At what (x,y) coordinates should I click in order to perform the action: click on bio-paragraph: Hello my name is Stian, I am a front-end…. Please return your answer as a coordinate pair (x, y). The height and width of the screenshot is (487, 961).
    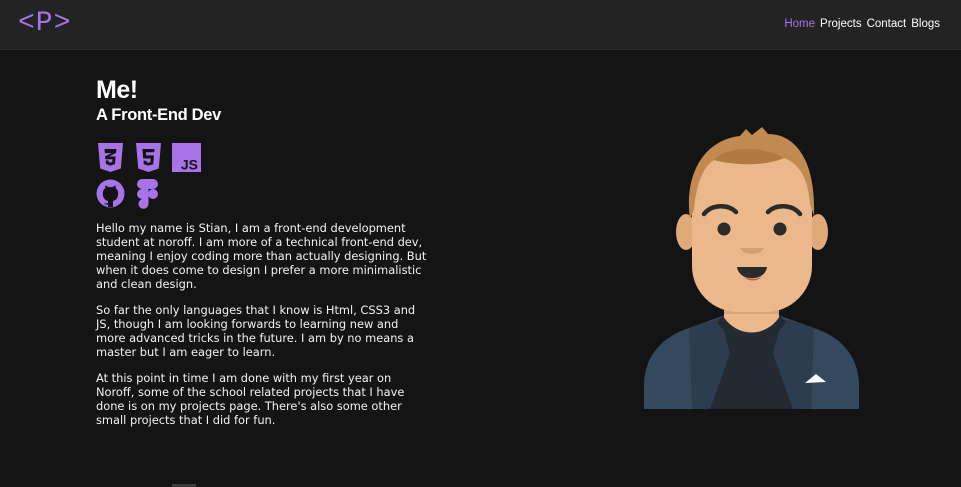
    Looking at the image, I should click on (261, 256).